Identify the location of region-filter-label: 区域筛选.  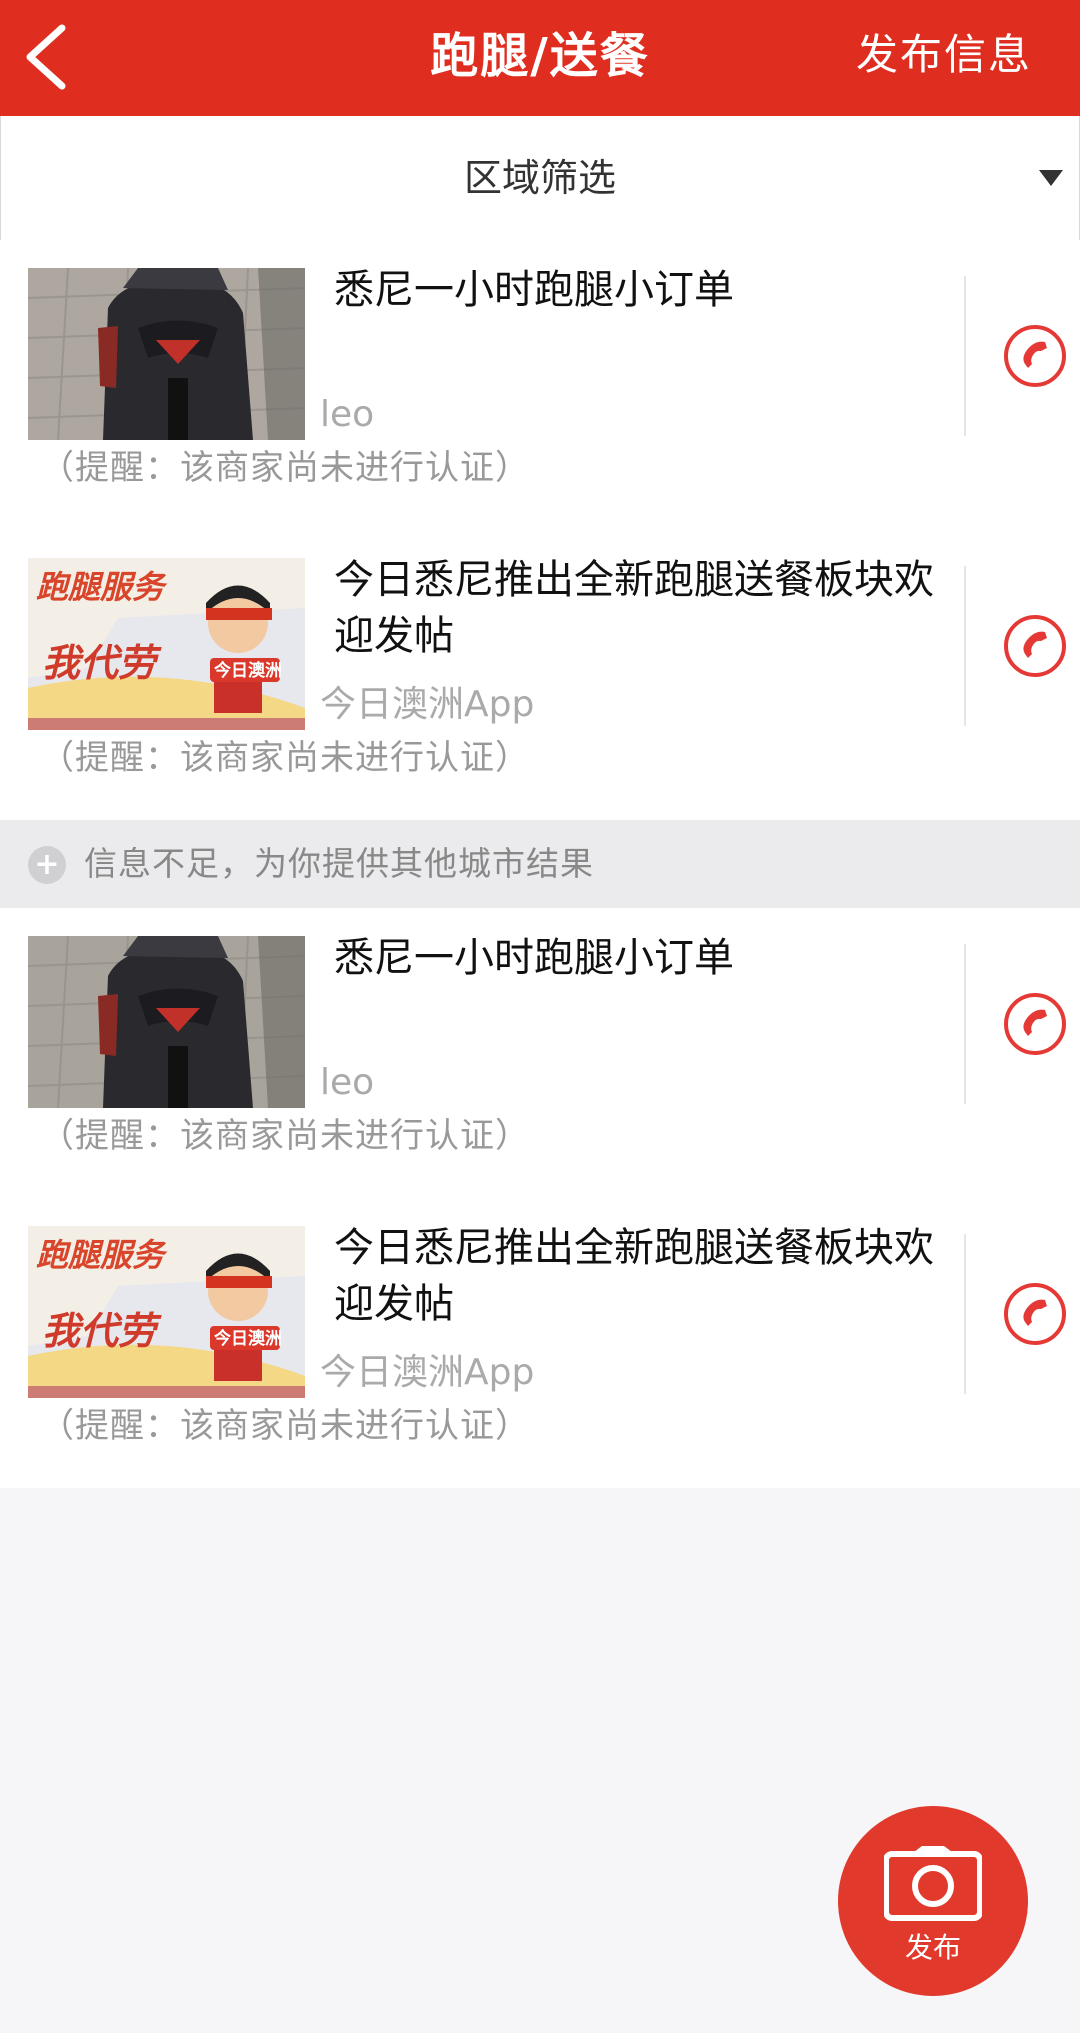
(539, 178).